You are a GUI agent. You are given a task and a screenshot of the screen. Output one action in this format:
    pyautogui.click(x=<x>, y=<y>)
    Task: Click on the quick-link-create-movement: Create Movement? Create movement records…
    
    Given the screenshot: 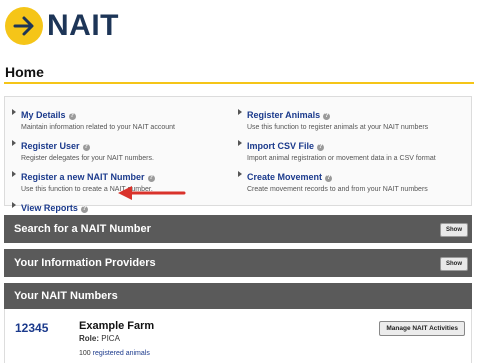 What is the action you would take?
    pyautogui.click(x=353, y=180)
    